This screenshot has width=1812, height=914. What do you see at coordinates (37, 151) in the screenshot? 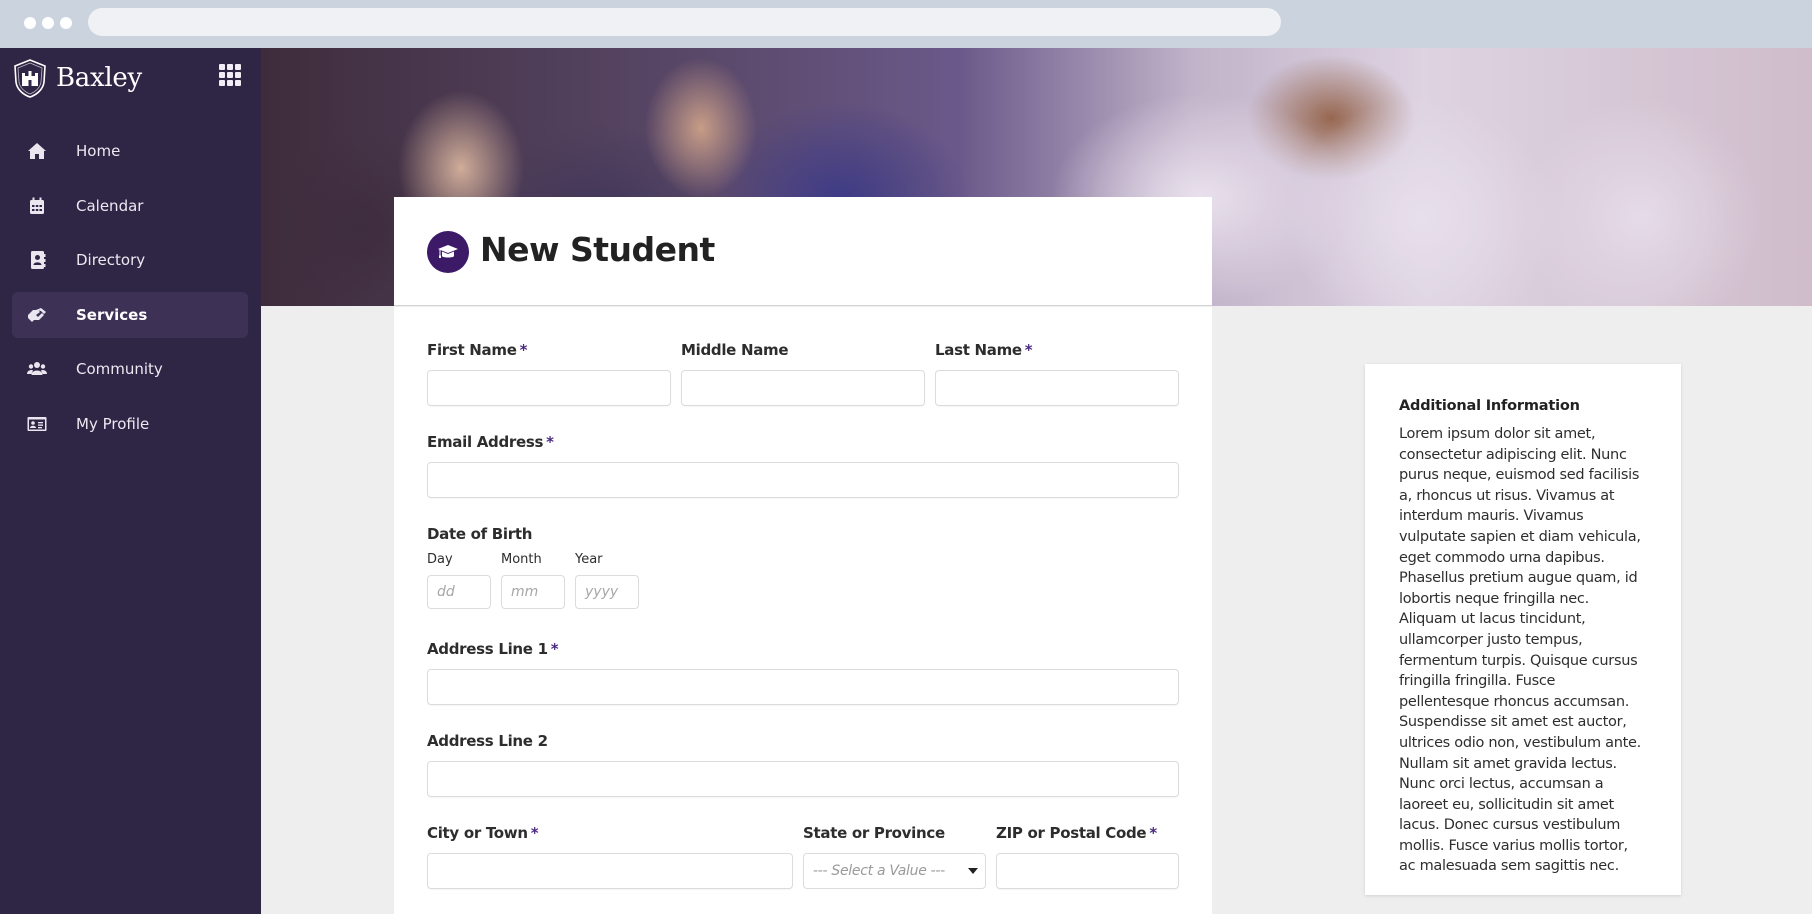
I see `home-icon` at bounding box center [37, 151].